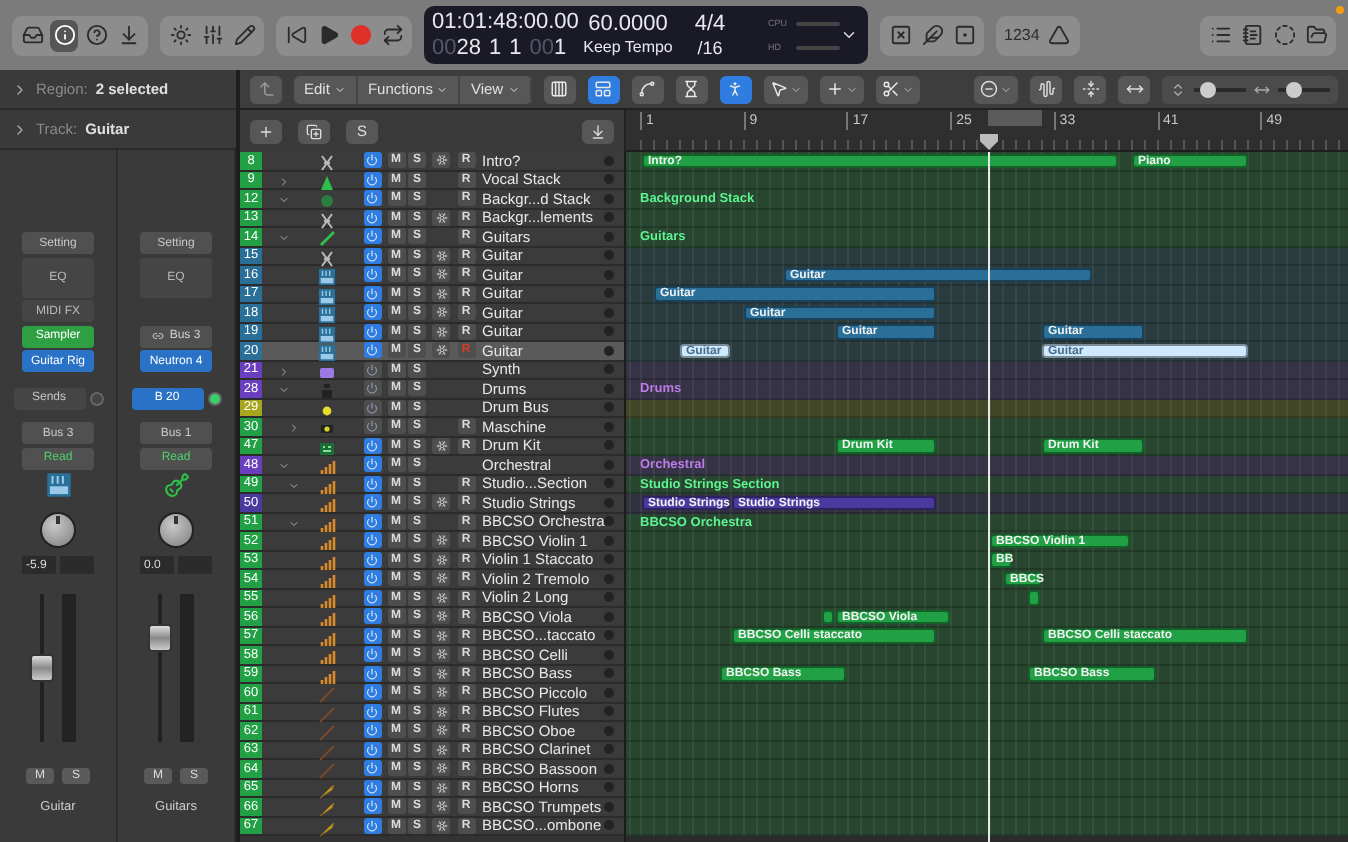 The width and height of the screenshot is (1348, 842). I want to click on pointer-tool-button, so click(785, 89).